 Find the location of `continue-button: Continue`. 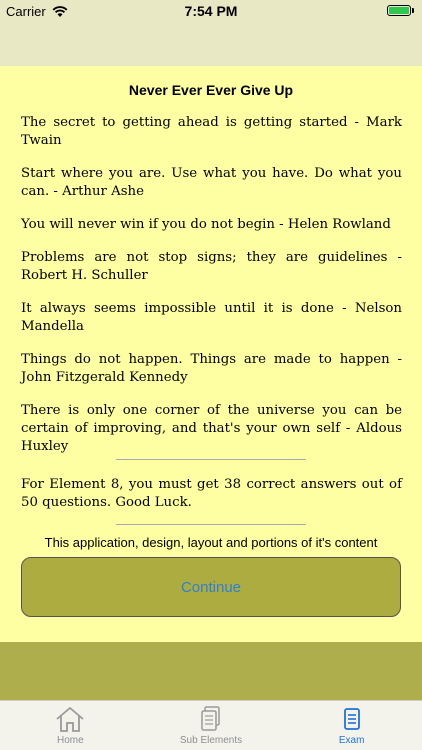

continue-button: Continue is located at coordinates (211, 587).